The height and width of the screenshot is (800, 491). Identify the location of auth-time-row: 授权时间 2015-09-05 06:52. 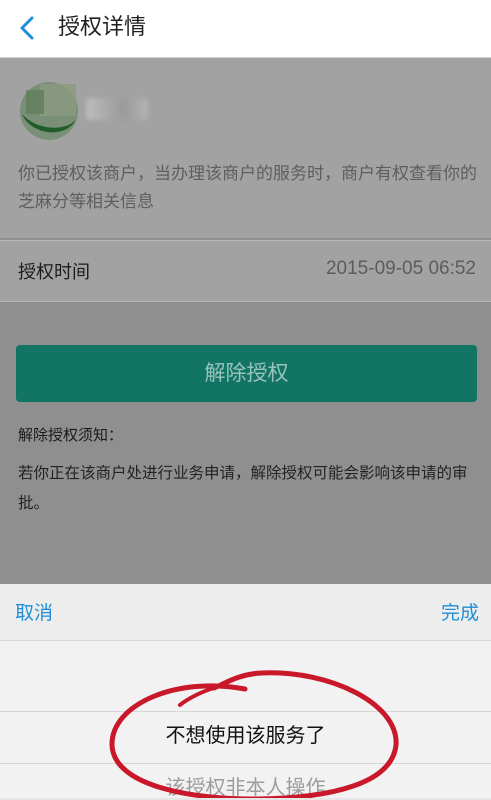
(245, 271).